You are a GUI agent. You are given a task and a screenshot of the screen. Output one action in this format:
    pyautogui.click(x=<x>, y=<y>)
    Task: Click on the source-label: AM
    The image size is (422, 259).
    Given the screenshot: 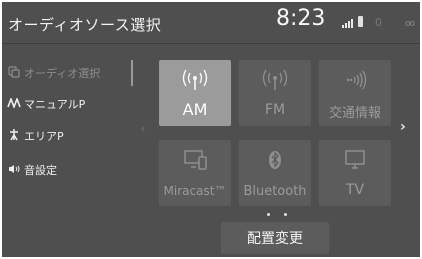 What is the action you would take?
    pyautogui.click(x=195, y=109)
    